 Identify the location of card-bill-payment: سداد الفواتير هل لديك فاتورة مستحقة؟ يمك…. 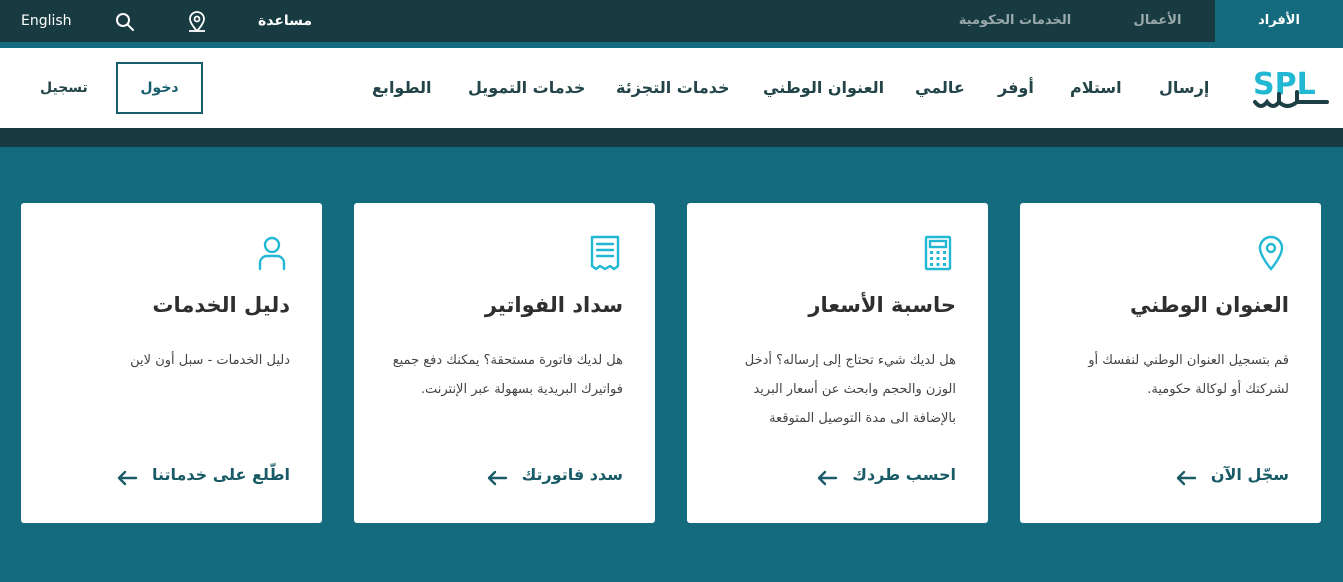
(504, 363).